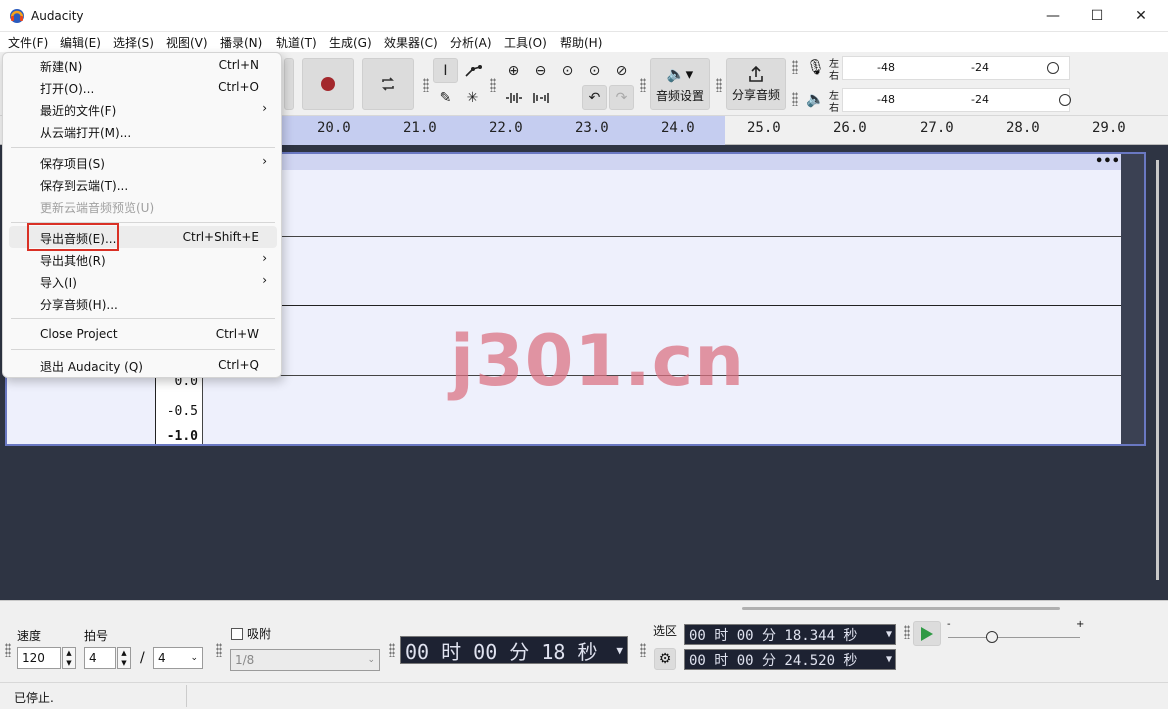 The height and width of the screenshot is (709, 1168). What do you see at coordinates (445, 70) in the screenshot?
I see `selection-tool-icon: Ⅰ` at bounding box center [445, 70].